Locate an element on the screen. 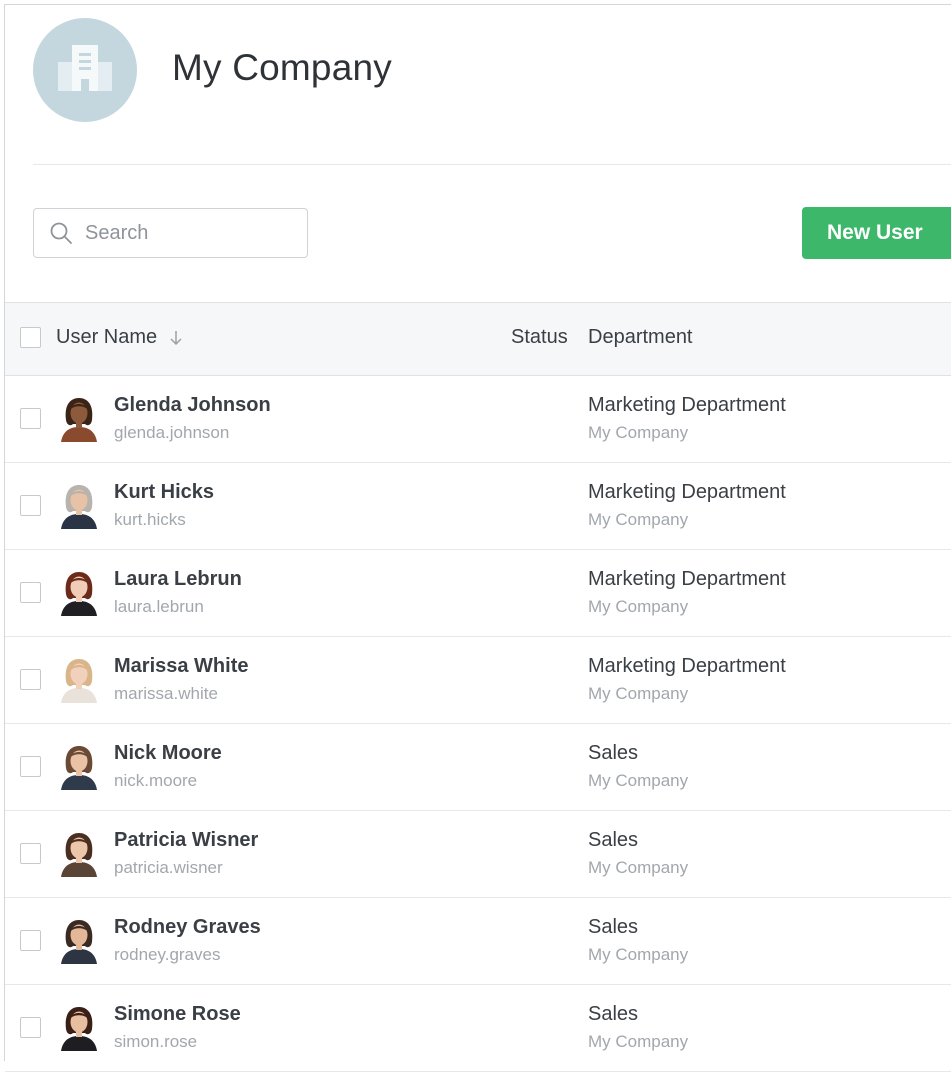  user-name: Glenda Johnson is located at coordinates (192, 405).